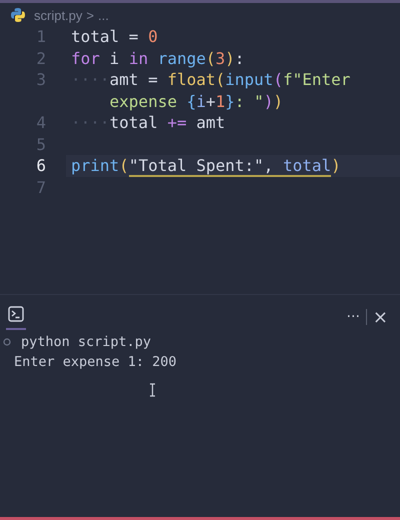 This screenshot has width=400, height=520. I want to click on code-token: }, so click(230, 101).